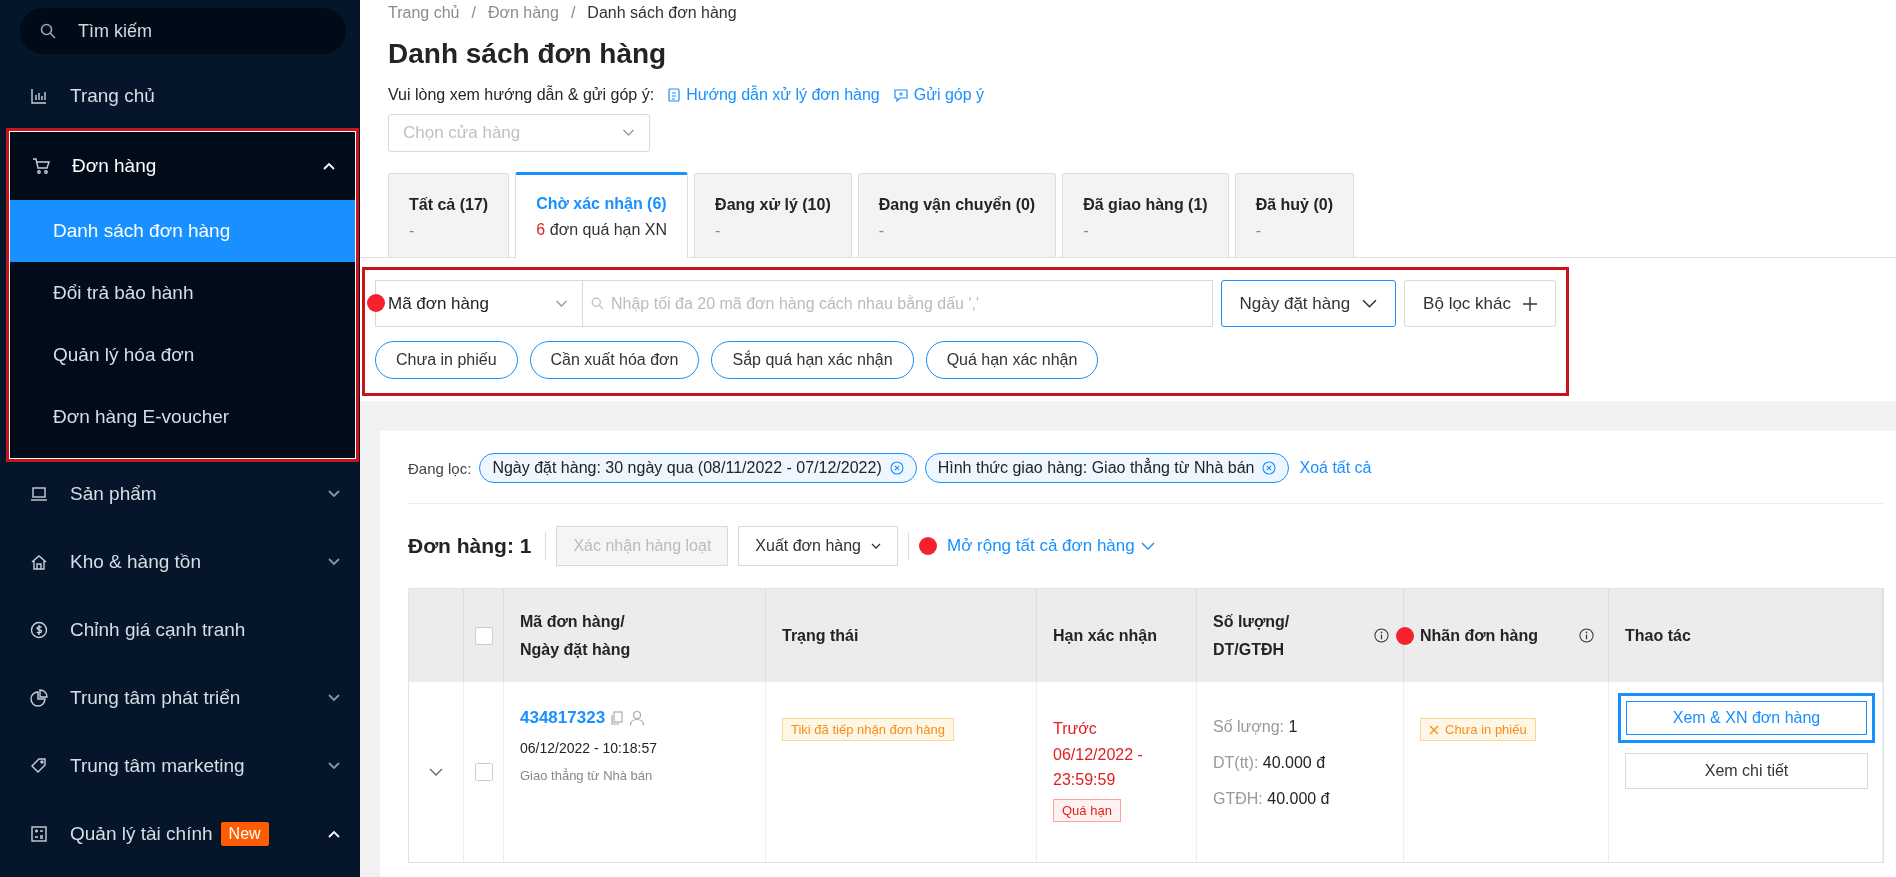 The height and width of the screenshot is (877, 1896). Describe the element at coordinates (446, 360) in the screenshot. I see `quick-filter-chip: Chưa in phiếu` at that location.